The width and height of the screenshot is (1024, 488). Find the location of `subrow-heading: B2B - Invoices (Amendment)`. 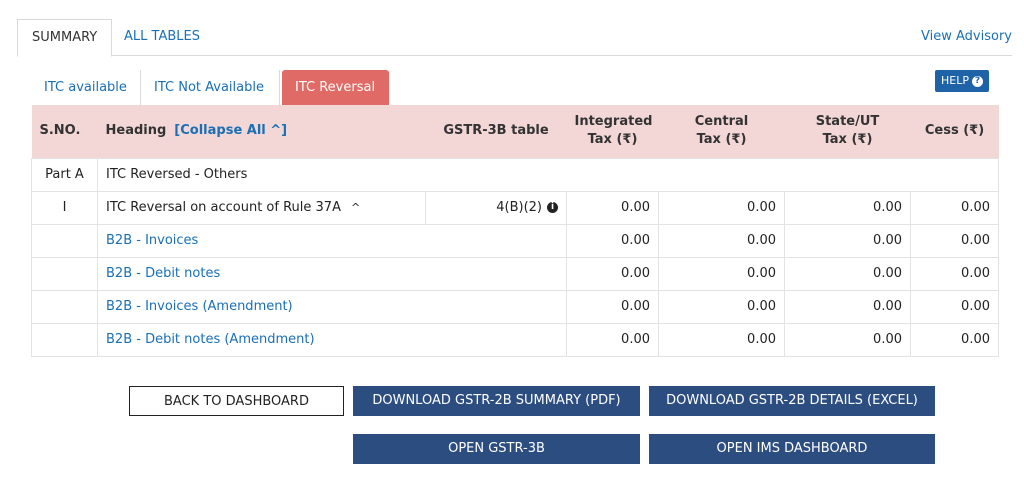

subrow-heading: B2B - Invoices (Amendment) is located at coordinates (332, 306).